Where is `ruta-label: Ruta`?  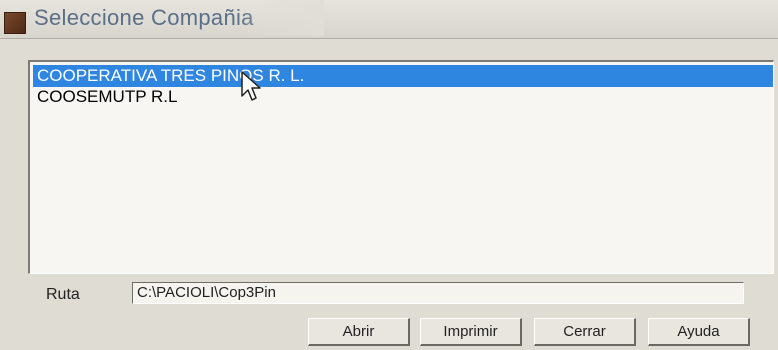 ruta-label: Ruta is located at coordinates (63, 294).